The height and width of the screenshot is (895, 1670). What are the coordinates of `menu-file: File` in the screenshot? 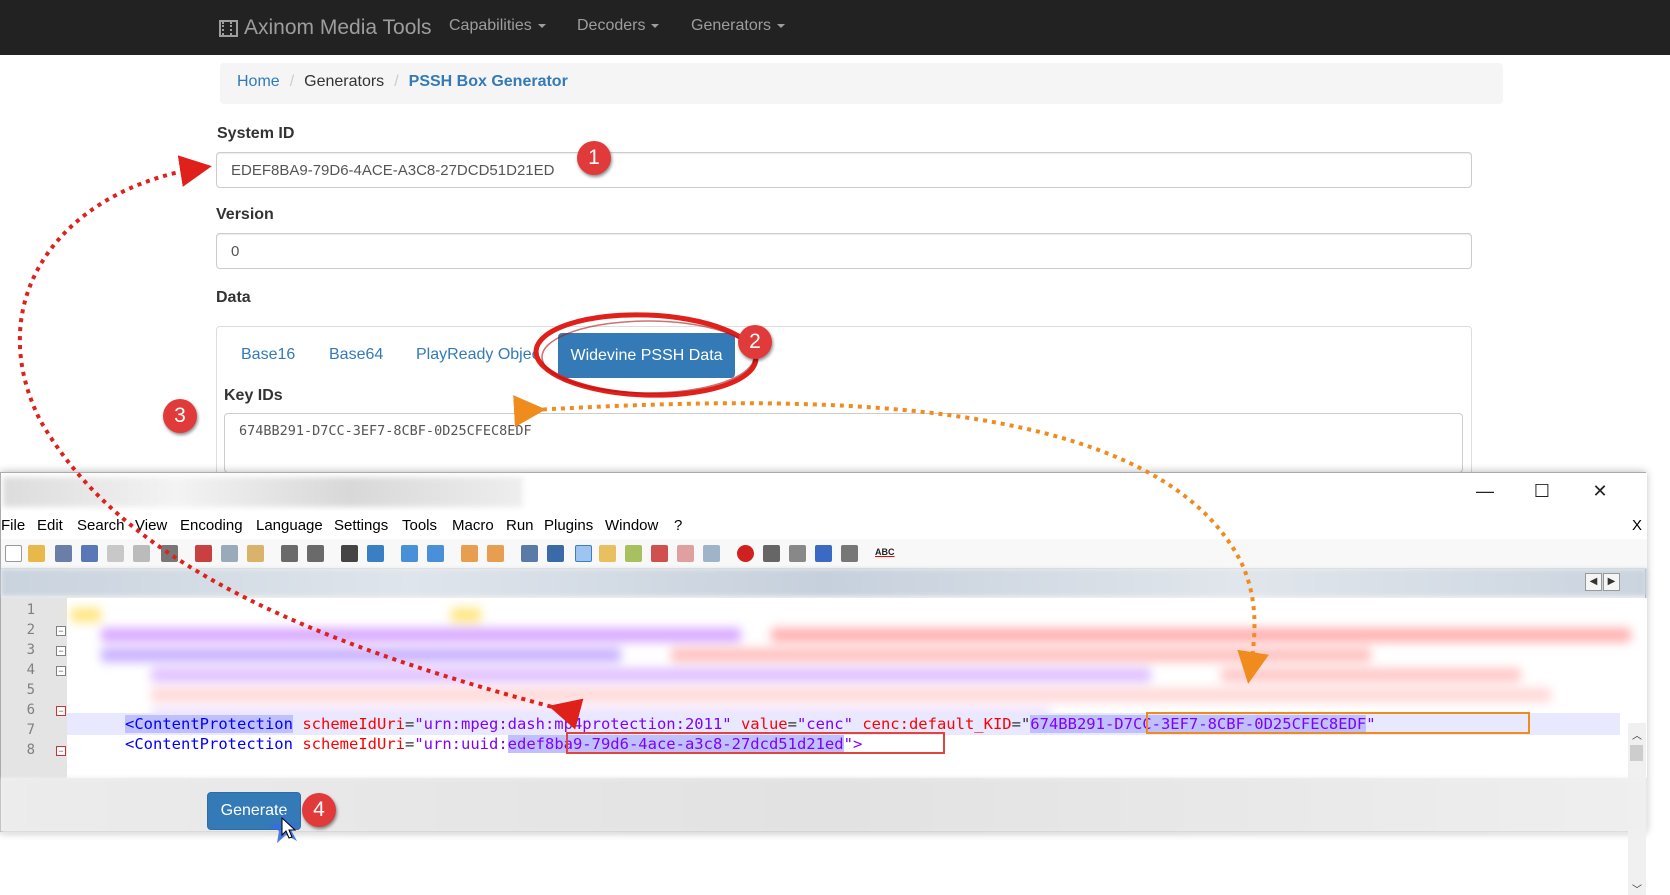 It's located at (13, 525).